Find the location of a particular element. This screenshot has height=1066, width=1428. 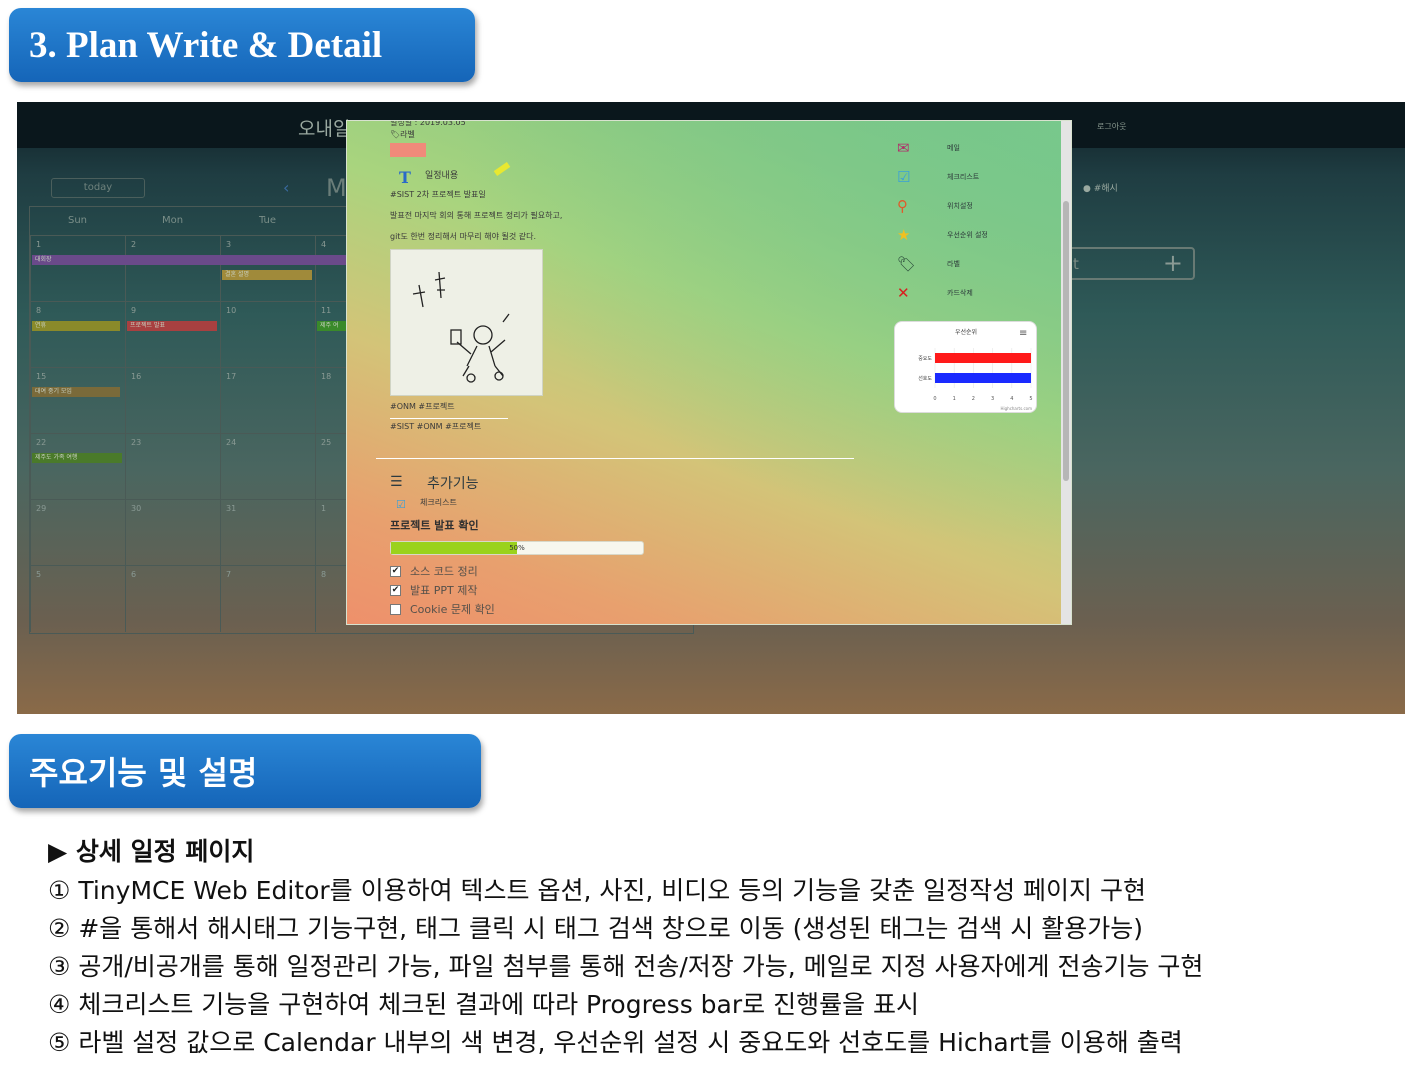

chart-menu-icon: ≡ is located at coordinates (1023, 333).